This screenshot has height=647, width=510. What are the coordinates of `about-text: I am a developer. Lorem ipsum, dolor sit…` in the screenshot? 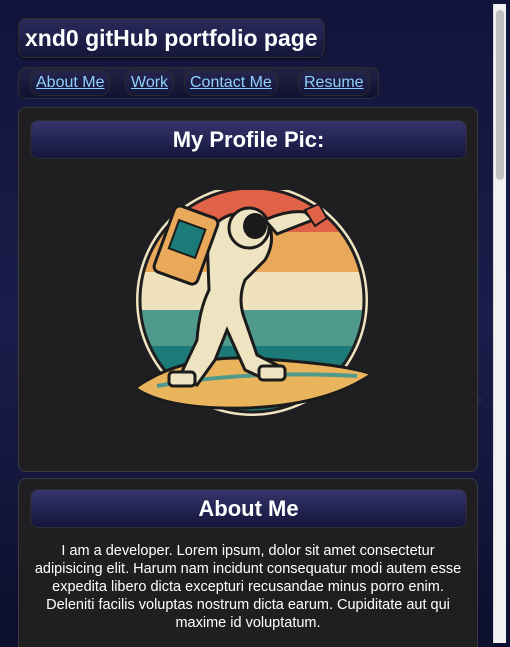 It's located at (248, 587).